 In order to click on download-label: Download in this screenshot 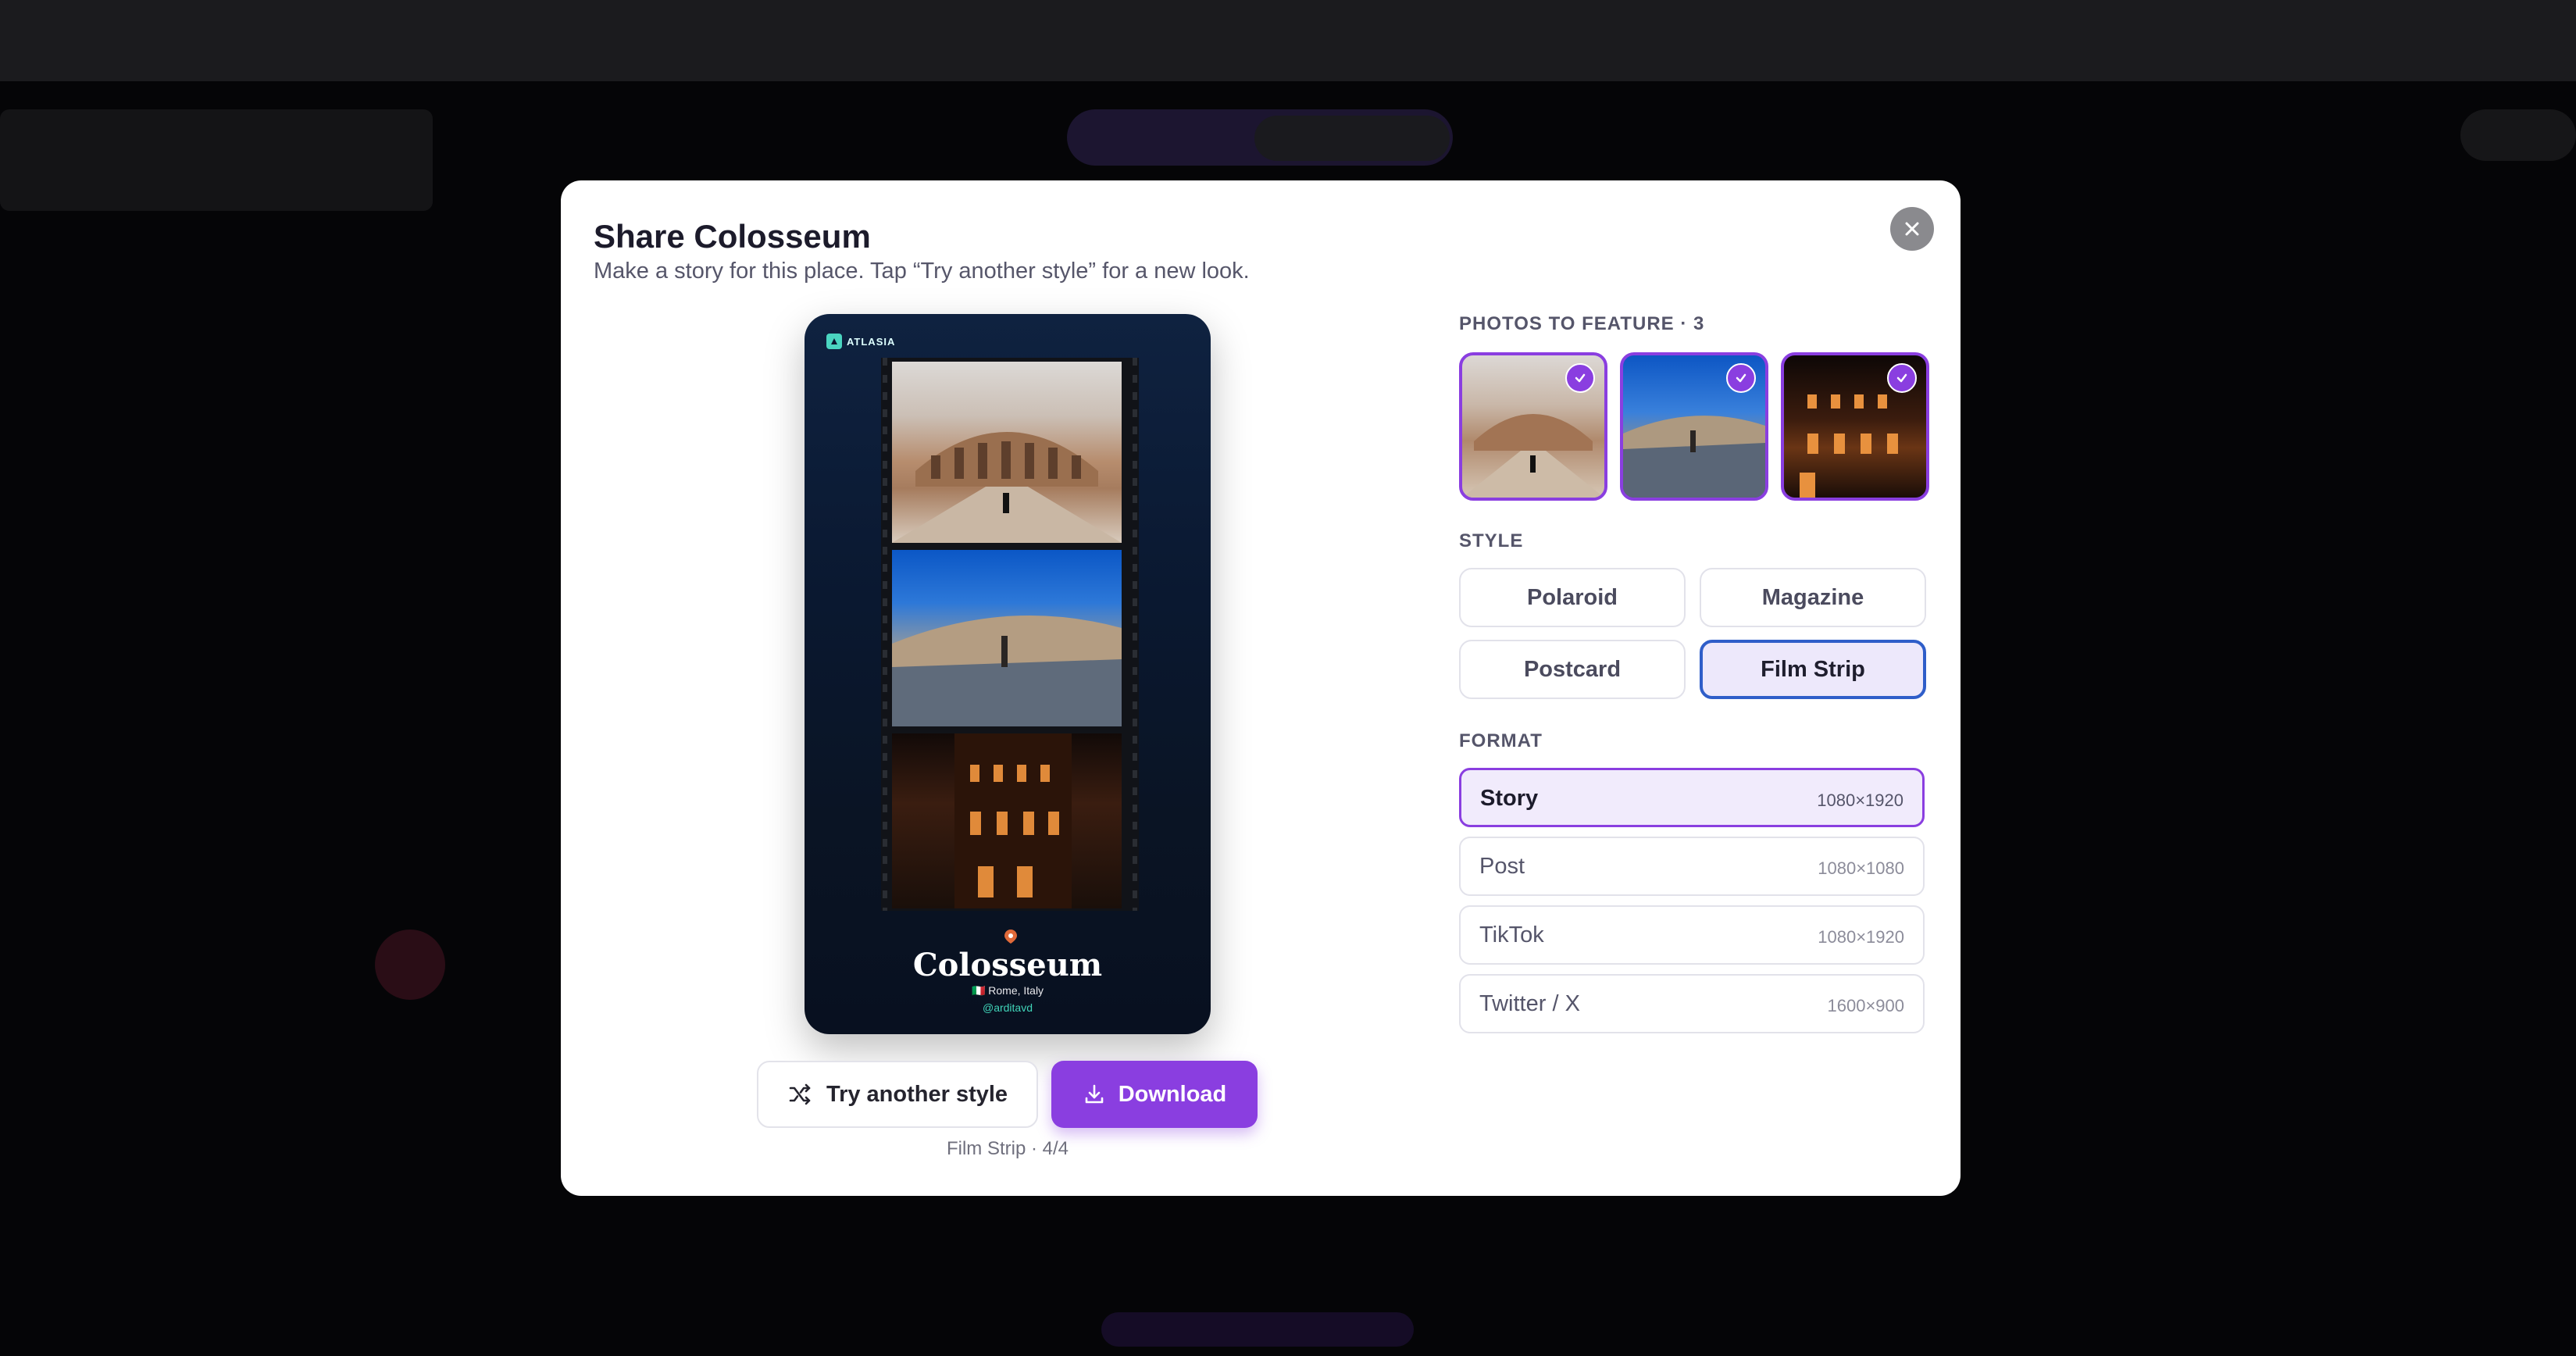, I will do `click(1172, 1094)`.